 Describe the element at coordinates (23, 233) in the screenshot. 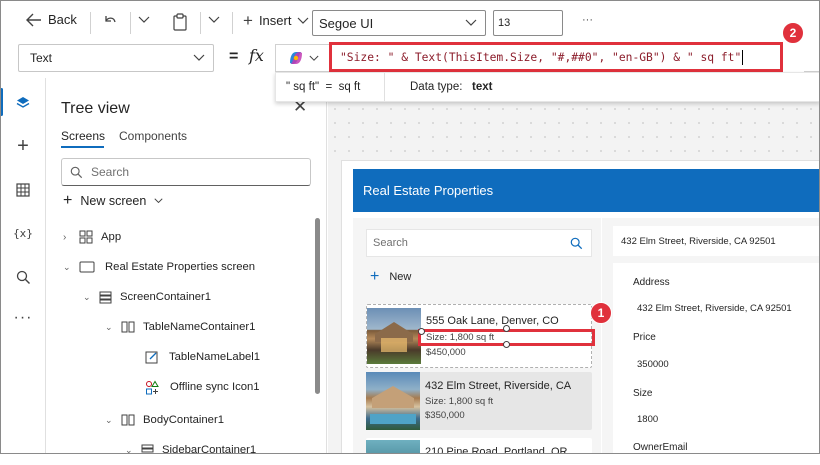

I see `variables-icon: {x}` at that location.